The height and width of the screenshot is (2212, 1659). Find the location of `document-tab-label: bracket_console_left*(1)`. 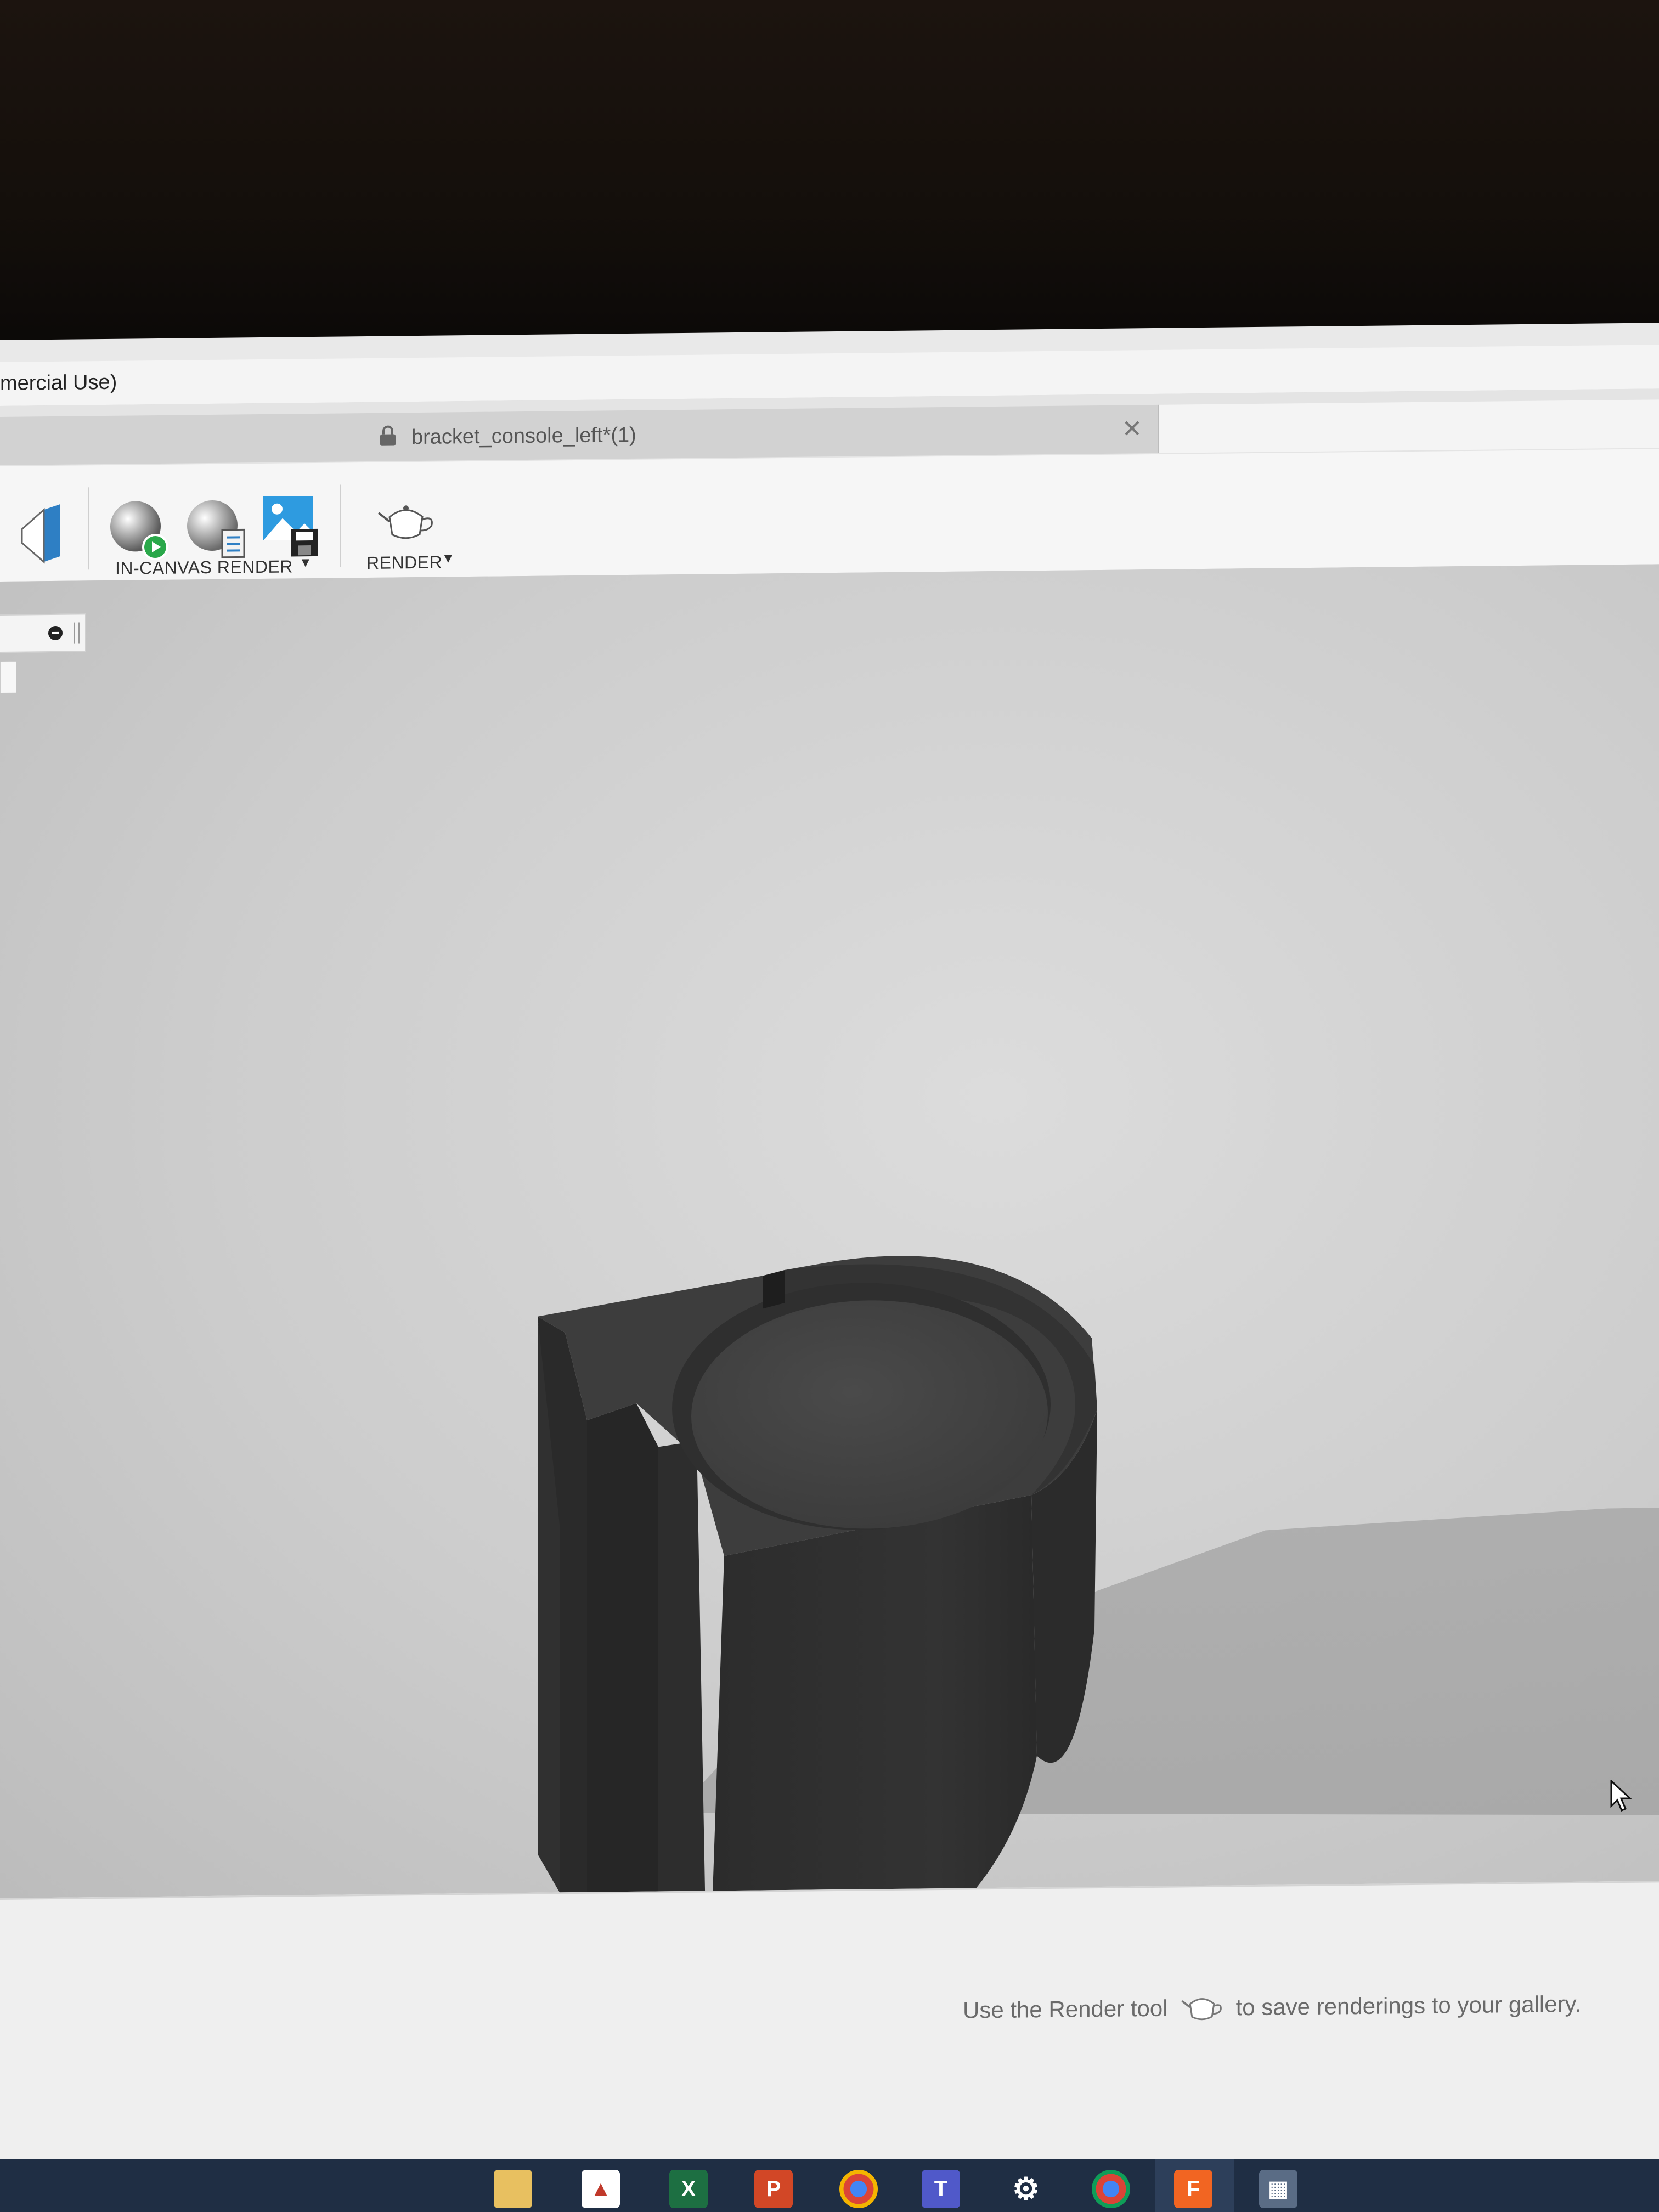

document-tab-label: bracket_console_left*(1) is located at coordinates (523, 436).